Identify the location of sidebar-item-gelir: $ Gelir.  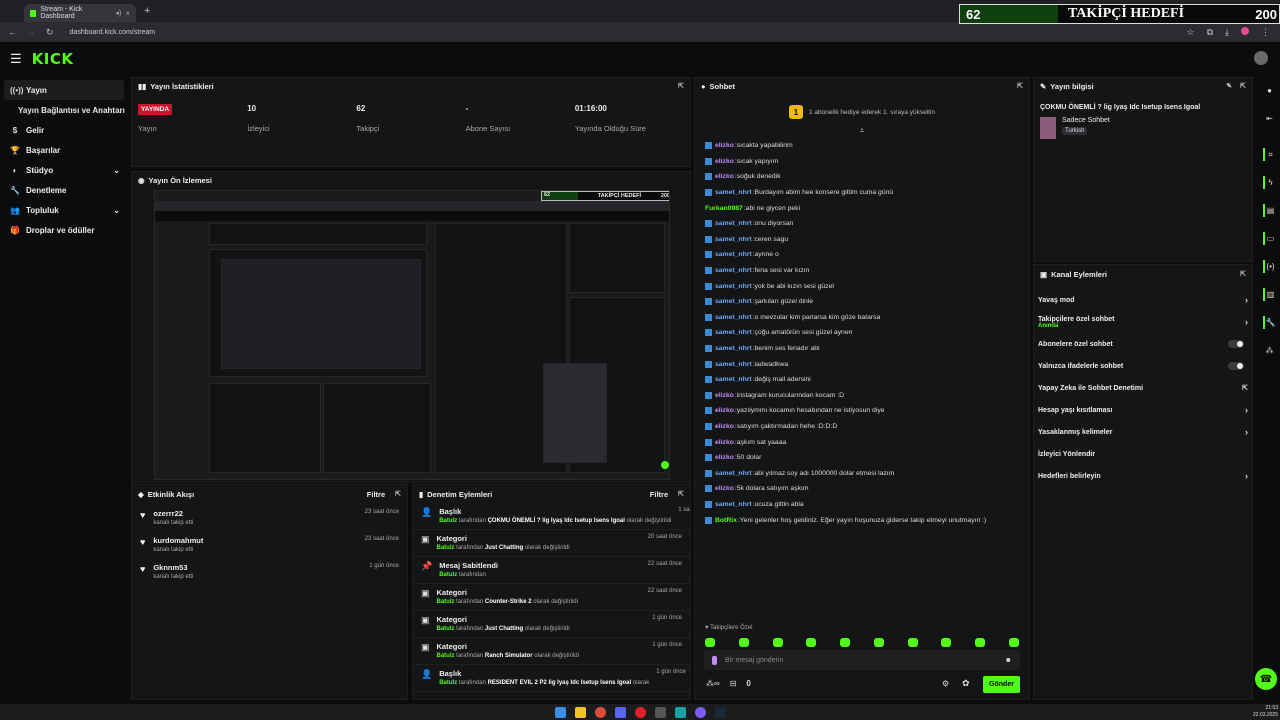
(64, 130).